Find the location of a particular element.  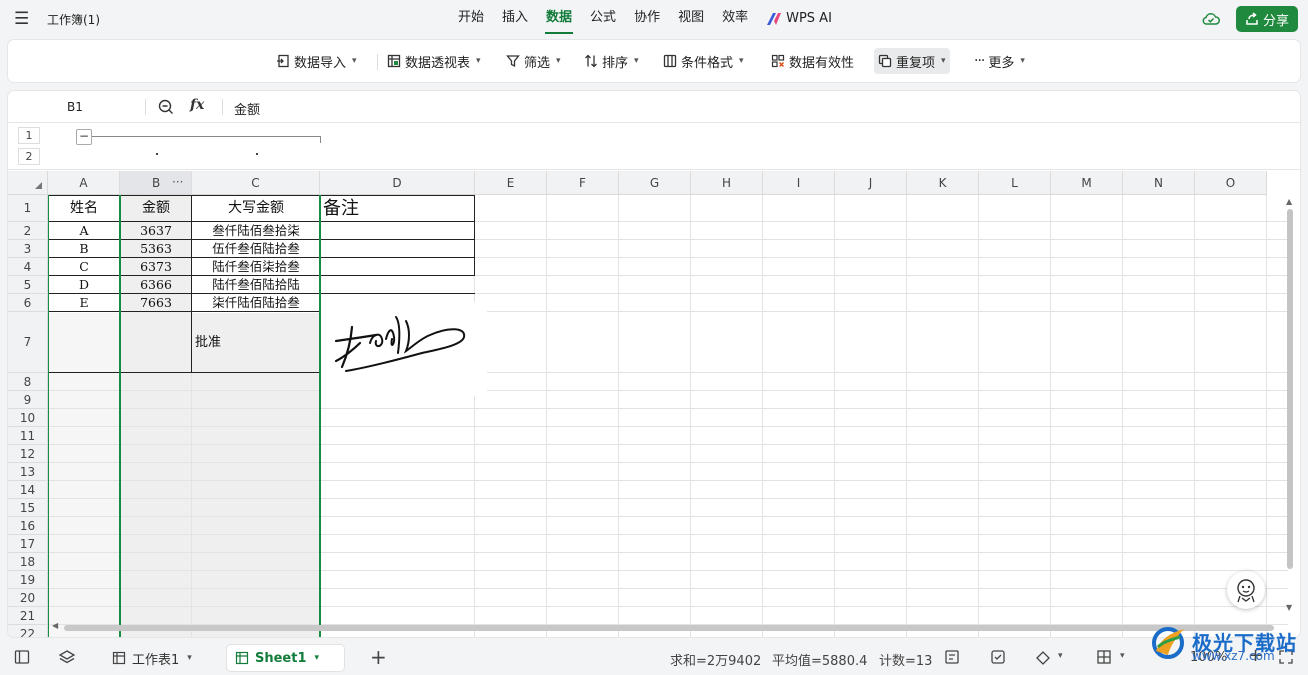

header-remarks-cell: 备注 is located at coordinates (397, 208).